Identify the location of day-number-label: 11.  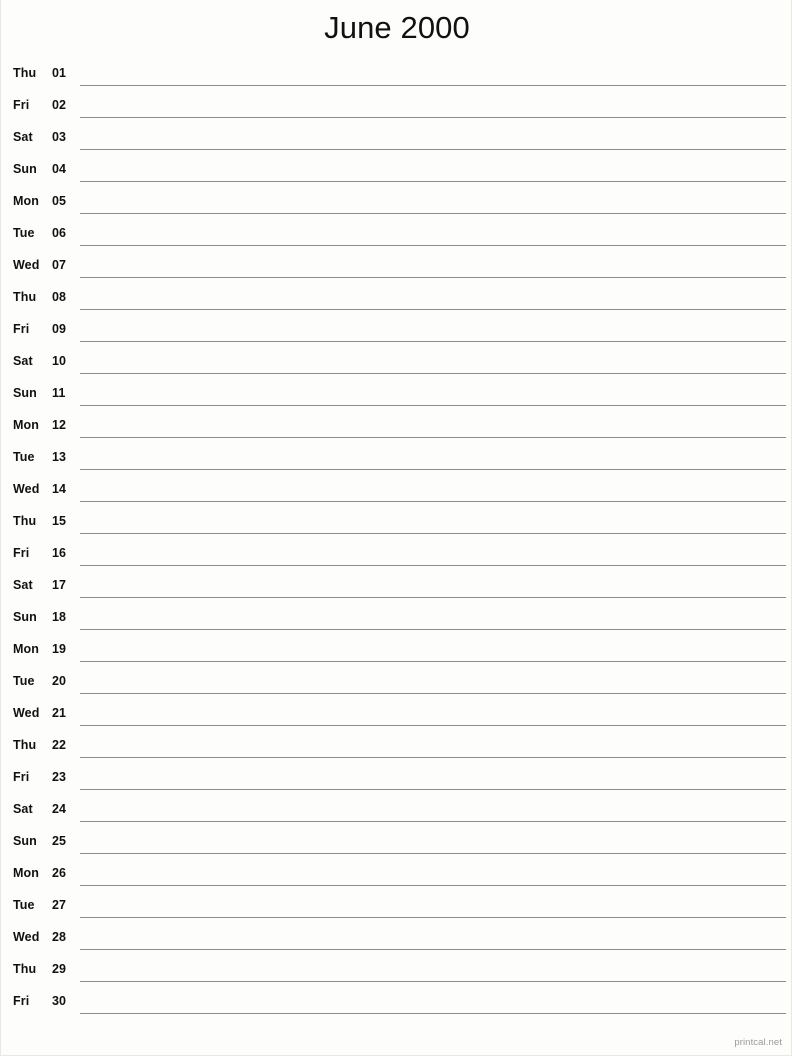
(59, 393).